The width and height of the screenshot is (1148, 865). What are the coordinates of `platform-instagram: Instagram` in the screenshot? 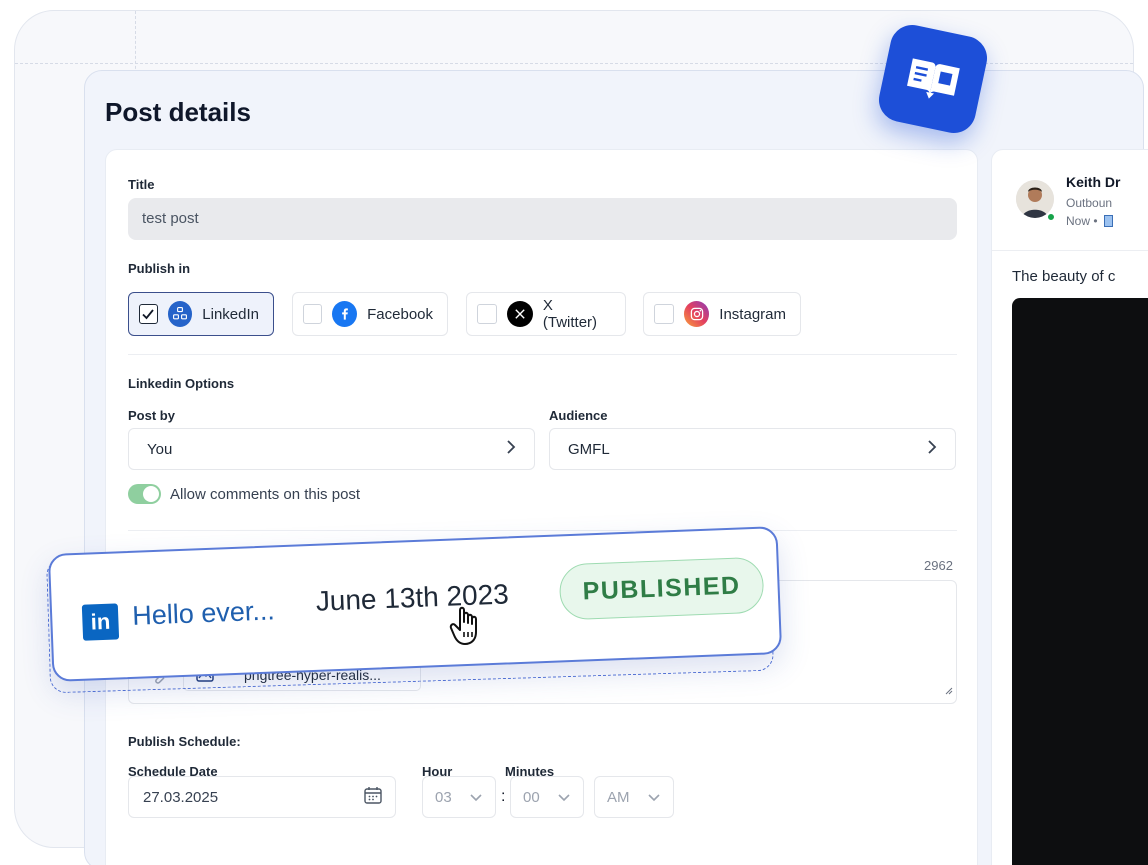 It's located at (722, 314).